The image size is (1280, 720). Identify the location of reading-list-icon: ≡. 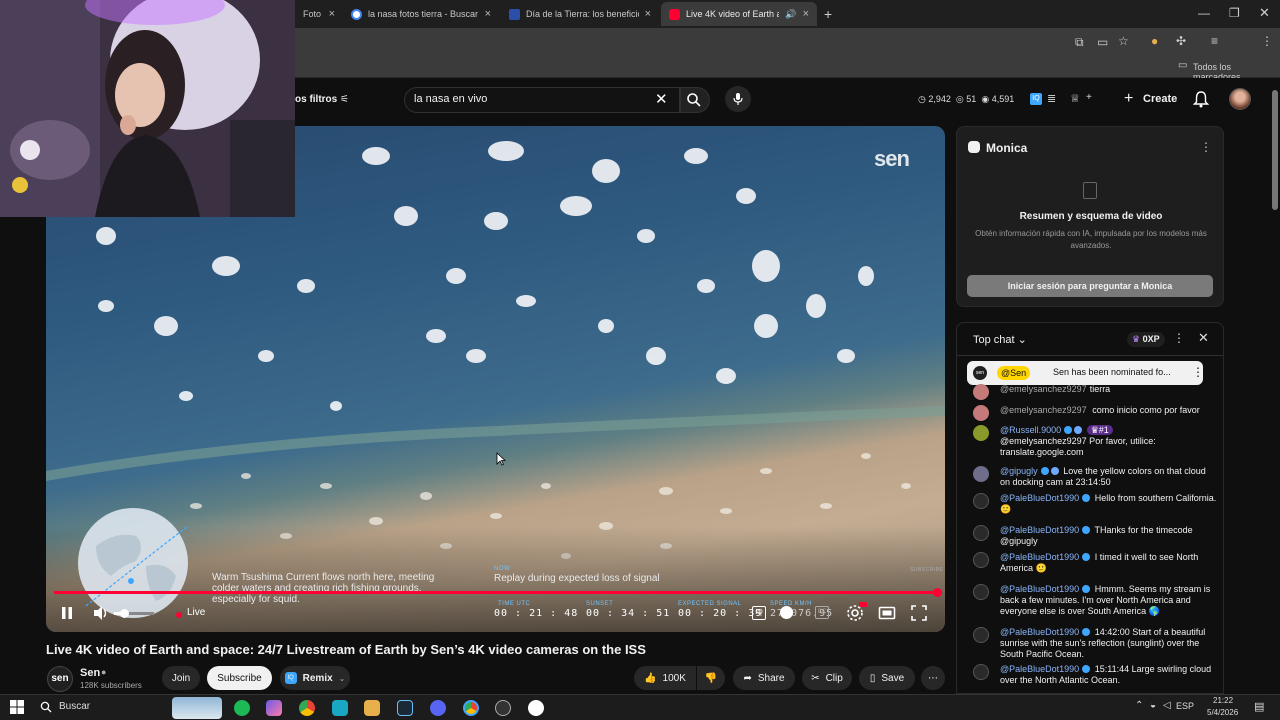
(1214, 41).